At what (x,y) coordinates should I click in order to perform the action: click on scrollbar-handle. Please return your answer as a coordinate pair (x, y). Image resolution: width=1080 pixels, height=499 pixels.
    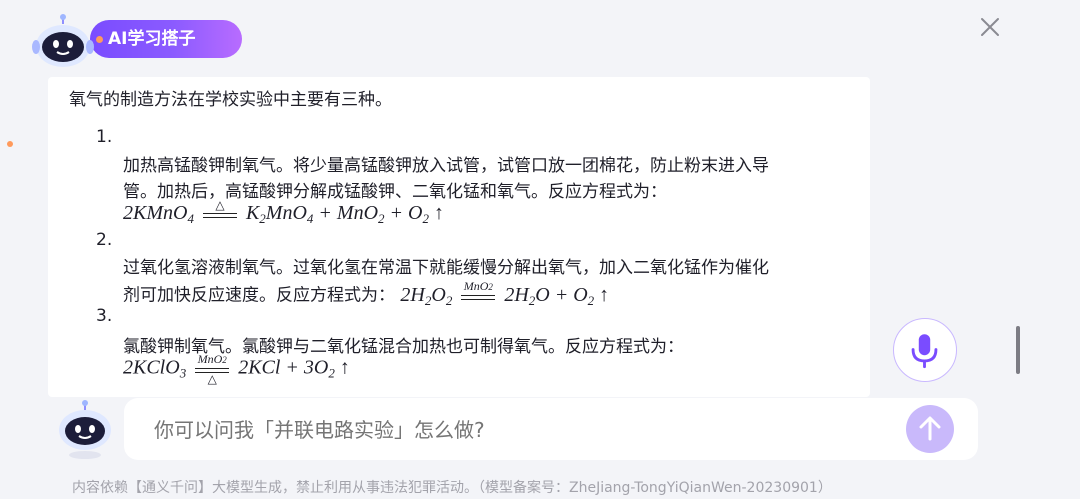
    Looking at the image, I should click on (1018, 350).